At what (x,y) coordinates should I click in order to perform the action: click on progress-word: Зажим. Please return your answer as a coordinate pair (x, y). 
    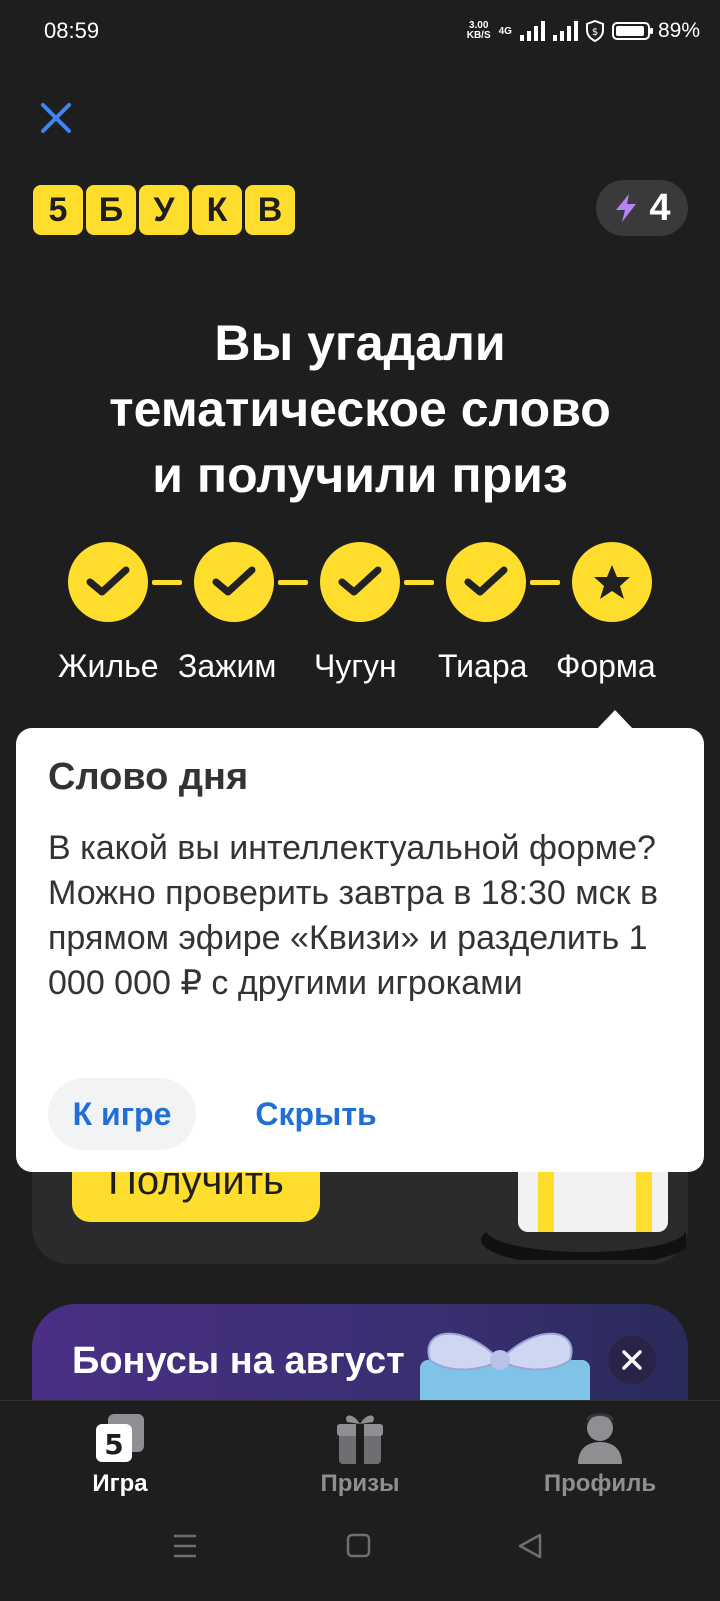
    Looking at the image, I should click on (227, 666).